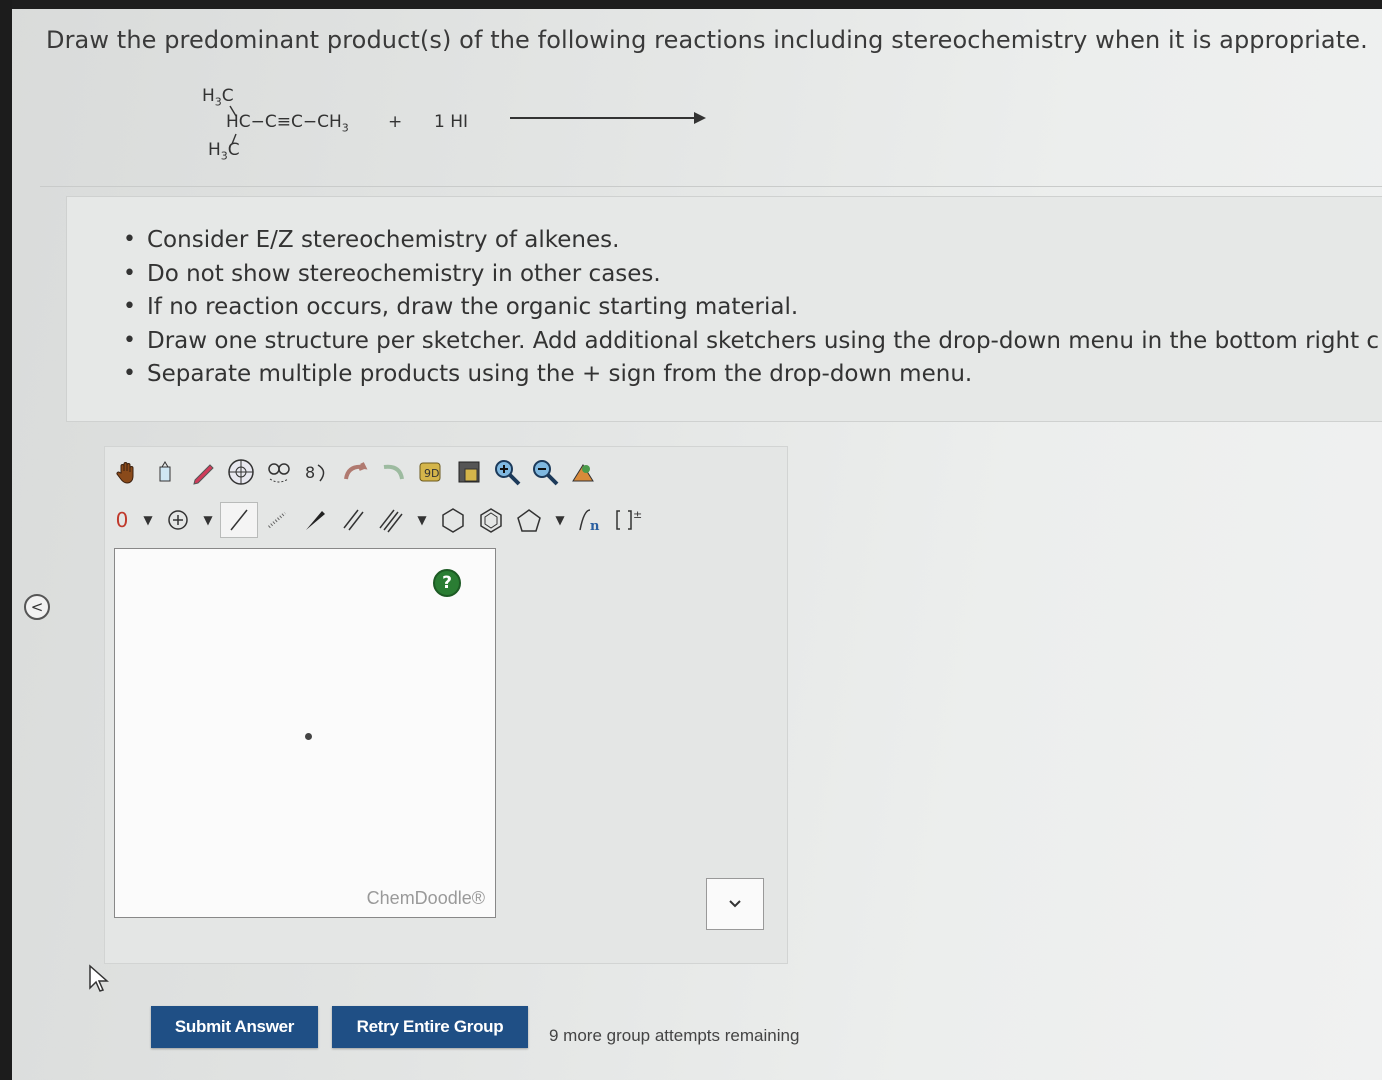 This screenshot has width=1382, height=1080. Describe the element at coordinates (469, 472) in the screenshot. I see `paste-icon` at that location.